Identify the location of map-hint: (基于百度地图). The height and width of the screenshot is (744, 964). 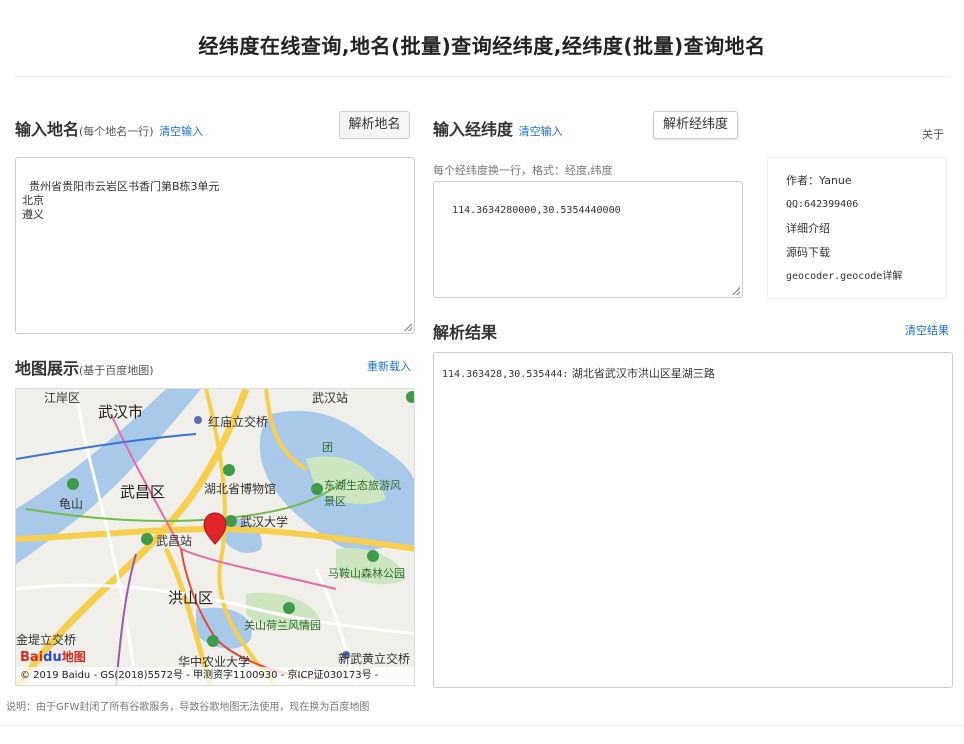
(116, 370).